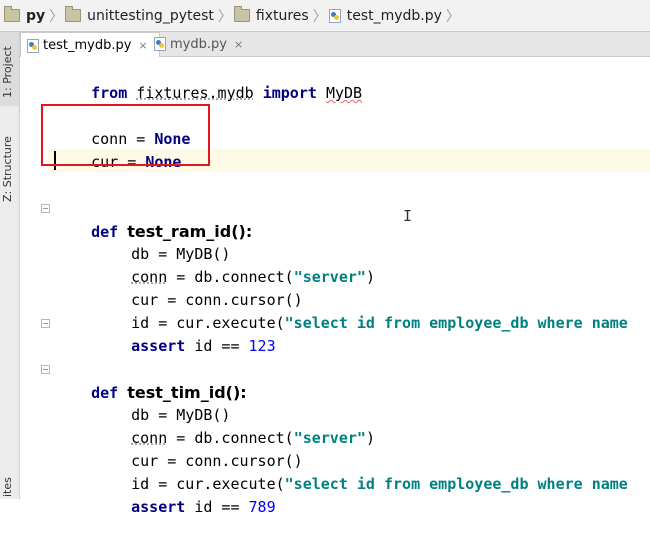 This screenshot has width=650, height=542. I want to click on keyword: from, so click(109, 93).